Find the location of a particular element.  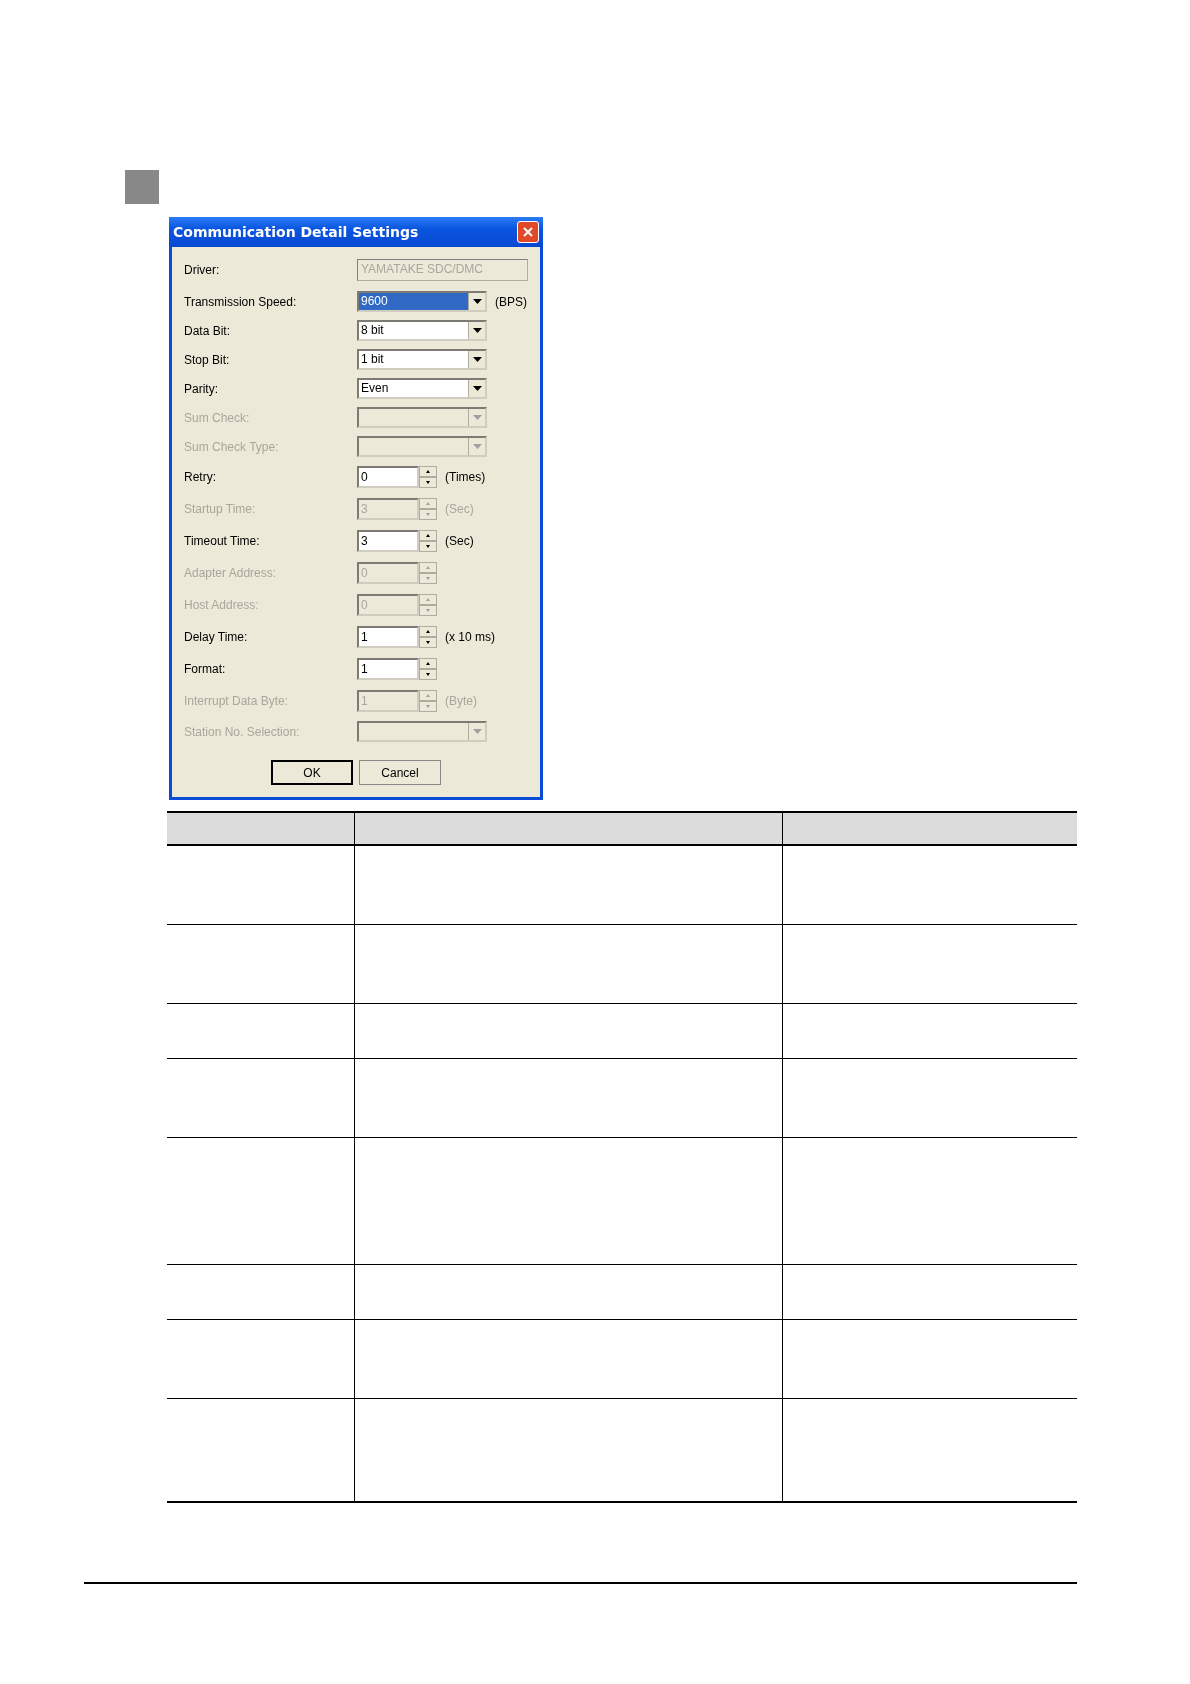

field-label: Data Bit: is located at coordinates (208, 330).